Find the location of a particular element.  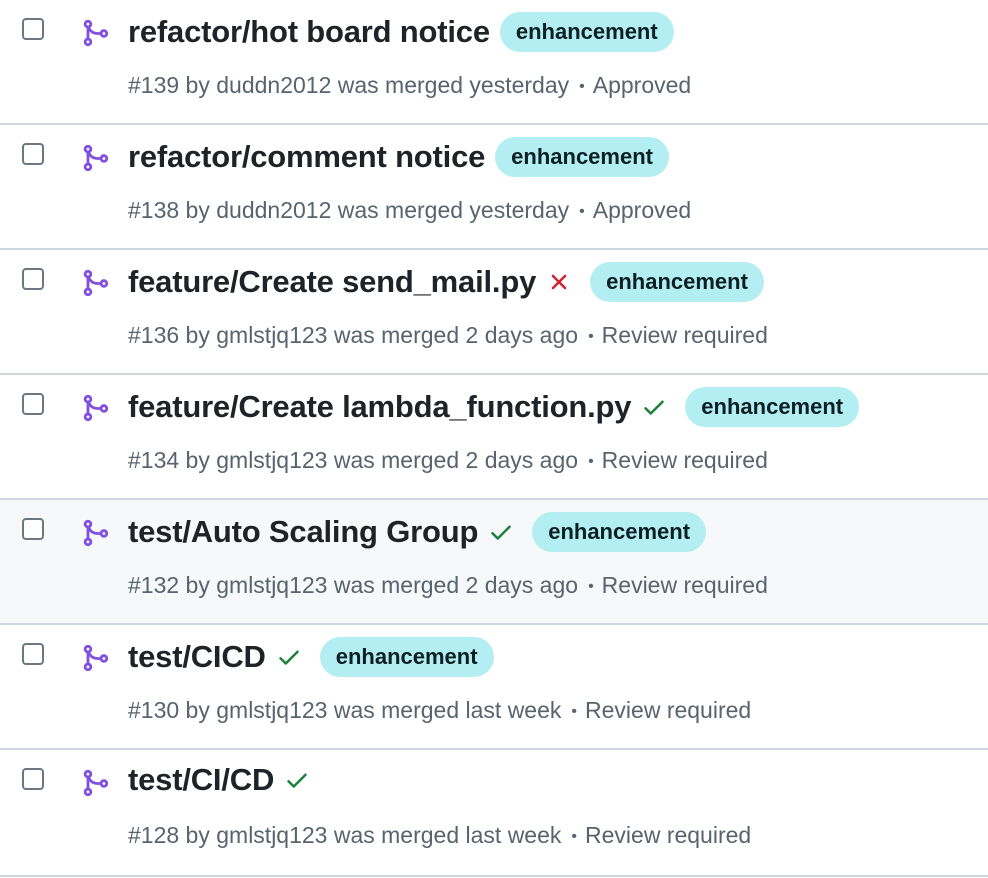

title-line: refactor/hot board notice enhancement is located at coordinates (401, 32).